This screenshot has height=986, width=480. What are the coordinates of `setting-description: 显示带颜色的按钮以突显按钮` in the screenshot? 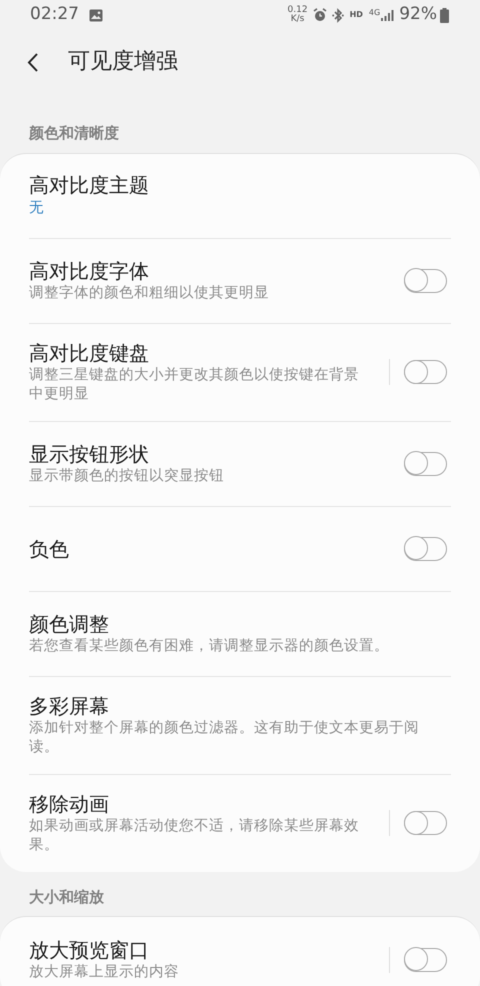 It's located at (127, 476).